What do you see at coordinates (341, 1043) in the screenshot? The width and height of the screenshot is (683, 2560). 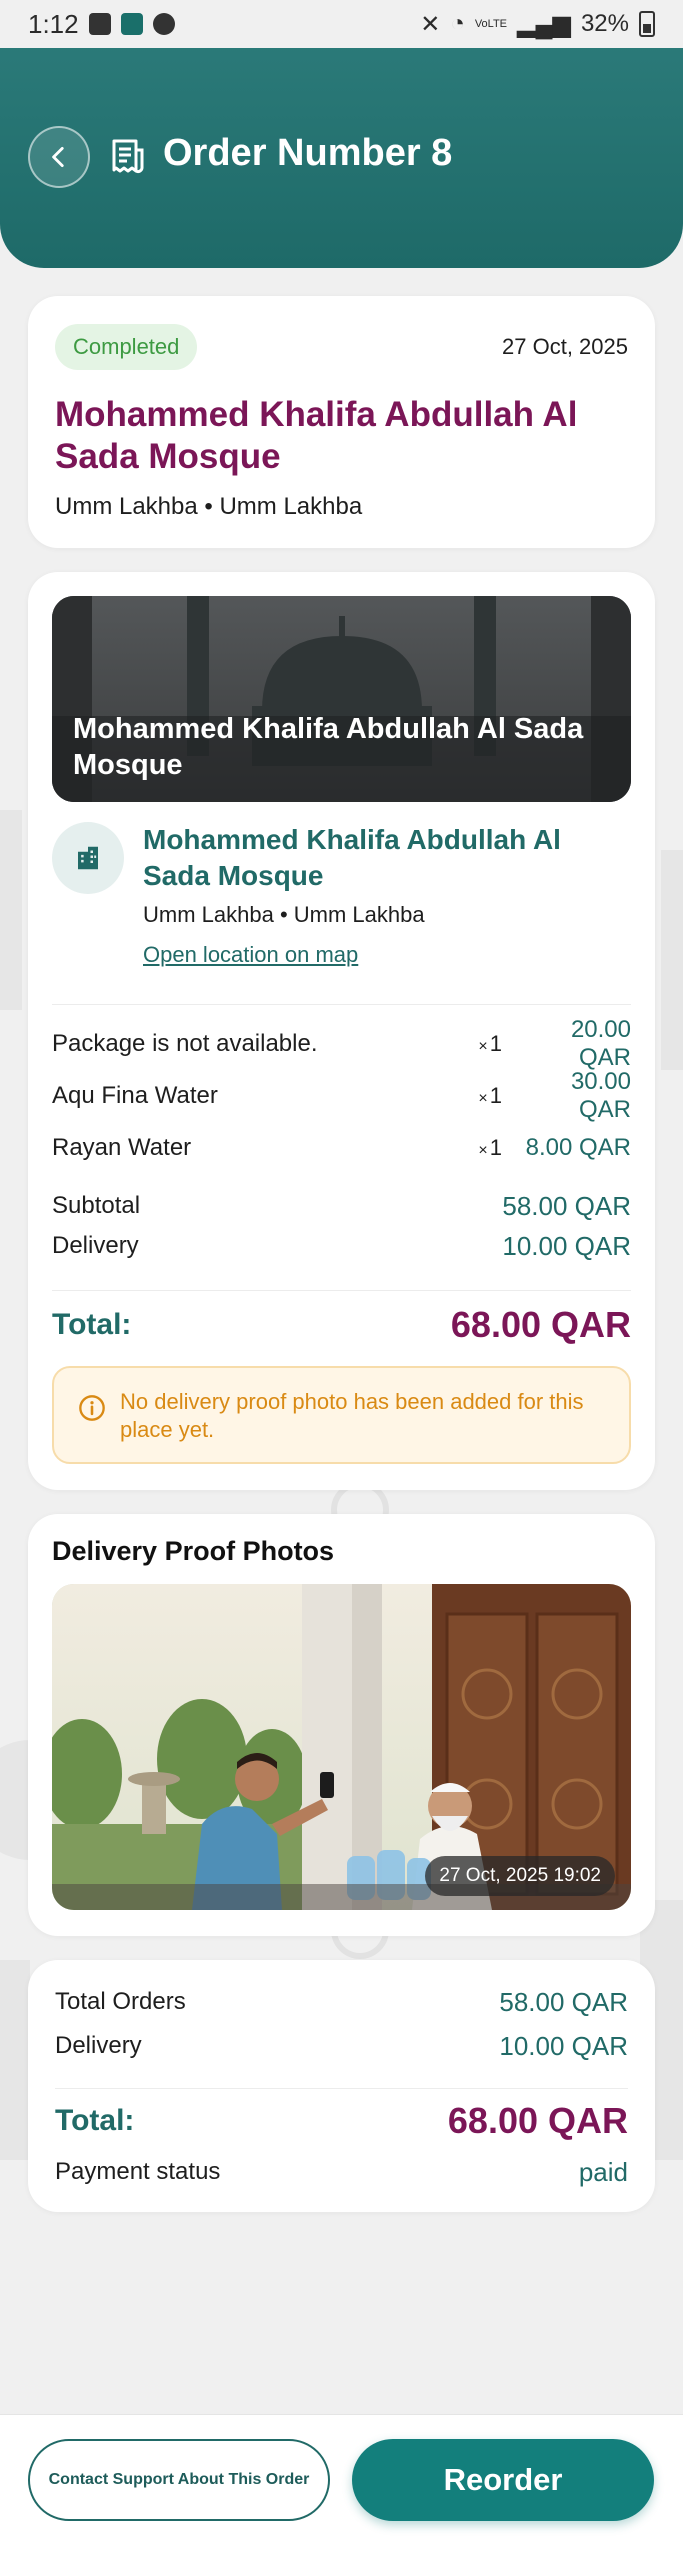 I see `order-item-row: Package is not available. ×1 20.00 QAR` at bounding box center [341, 1043].